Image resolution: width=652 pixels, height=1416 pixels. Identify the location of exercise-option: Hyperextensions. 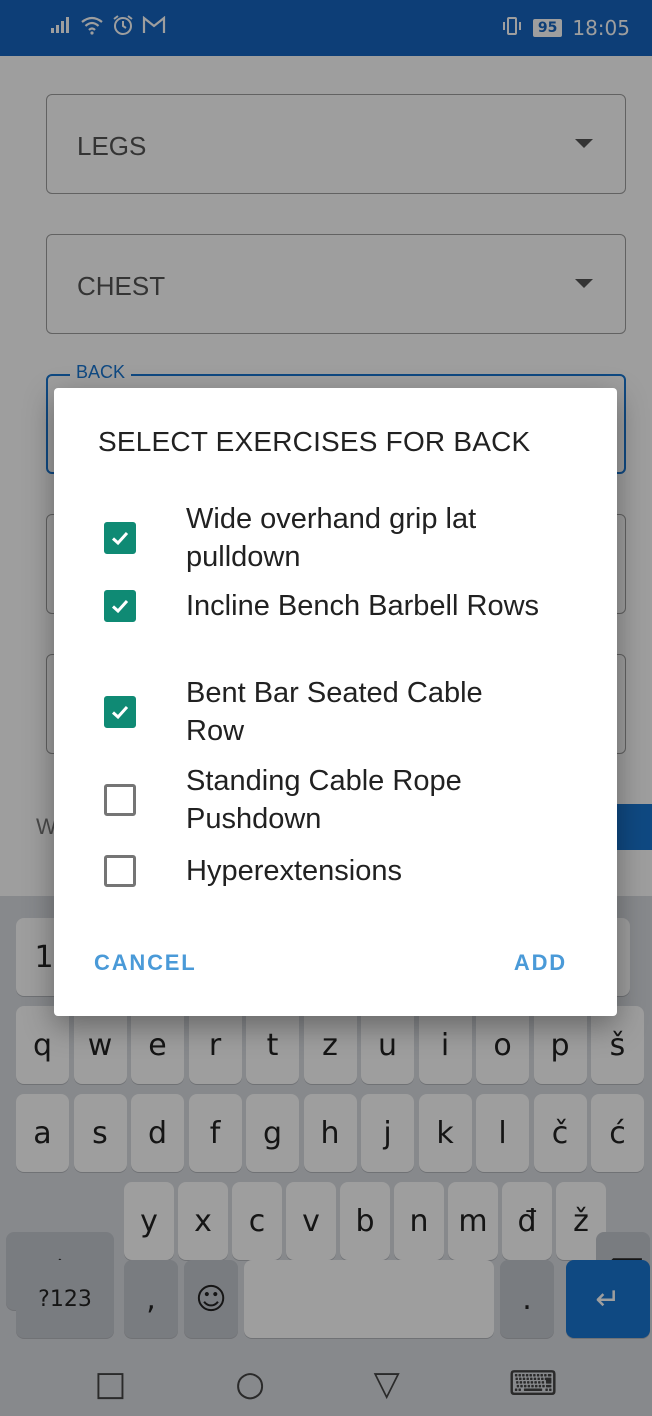
(344, 871).